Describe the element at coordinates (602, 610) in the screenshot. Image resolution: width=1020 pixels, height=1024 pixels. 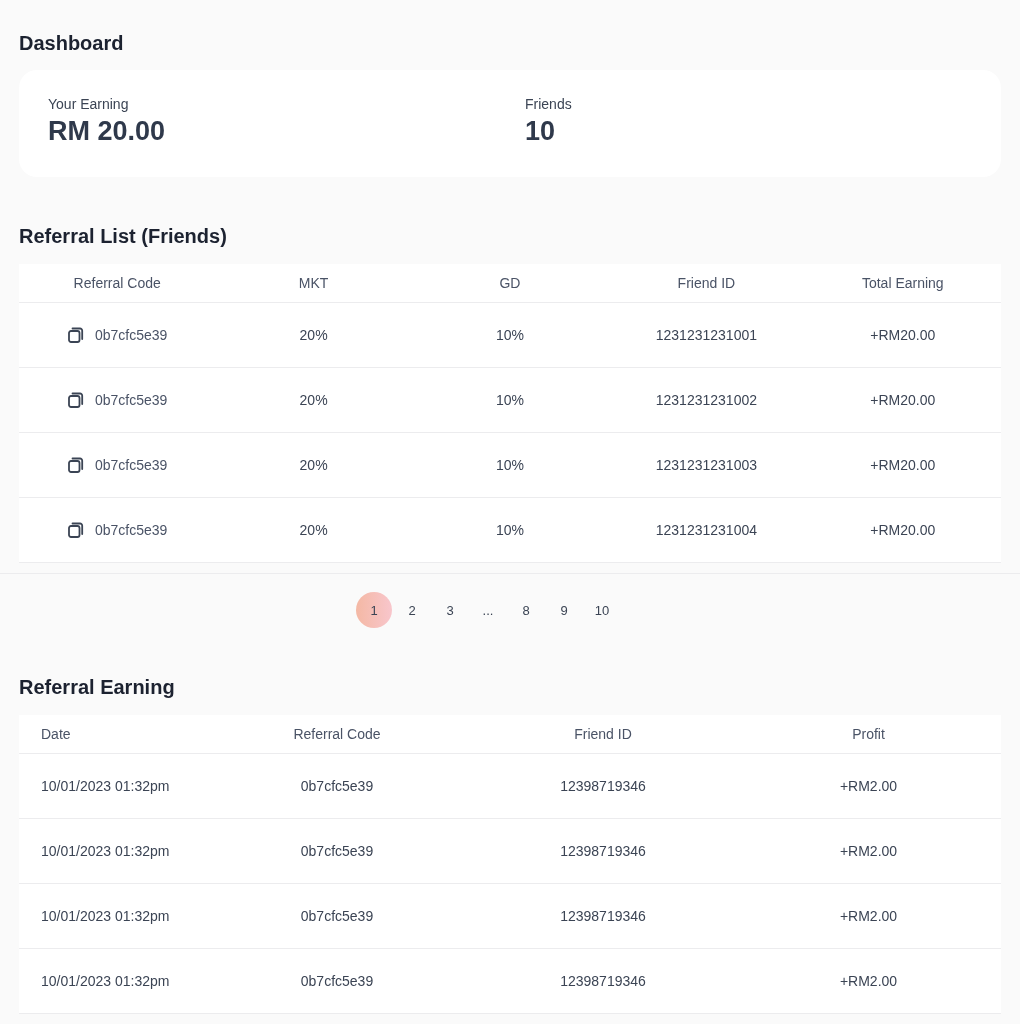
I see `page-button: 10` at that location.